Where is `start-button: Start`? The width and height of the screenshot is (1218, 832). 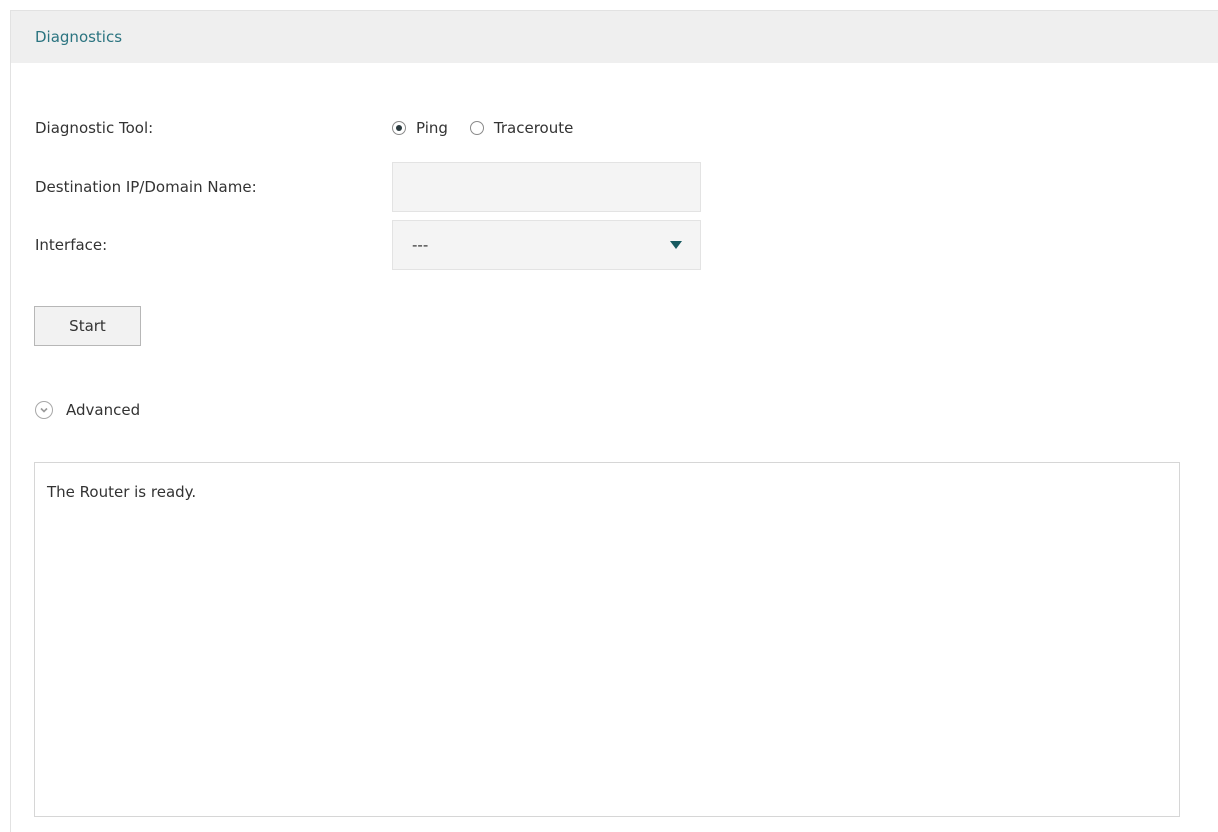
start-button: Start is located at coordinates (87, 326).